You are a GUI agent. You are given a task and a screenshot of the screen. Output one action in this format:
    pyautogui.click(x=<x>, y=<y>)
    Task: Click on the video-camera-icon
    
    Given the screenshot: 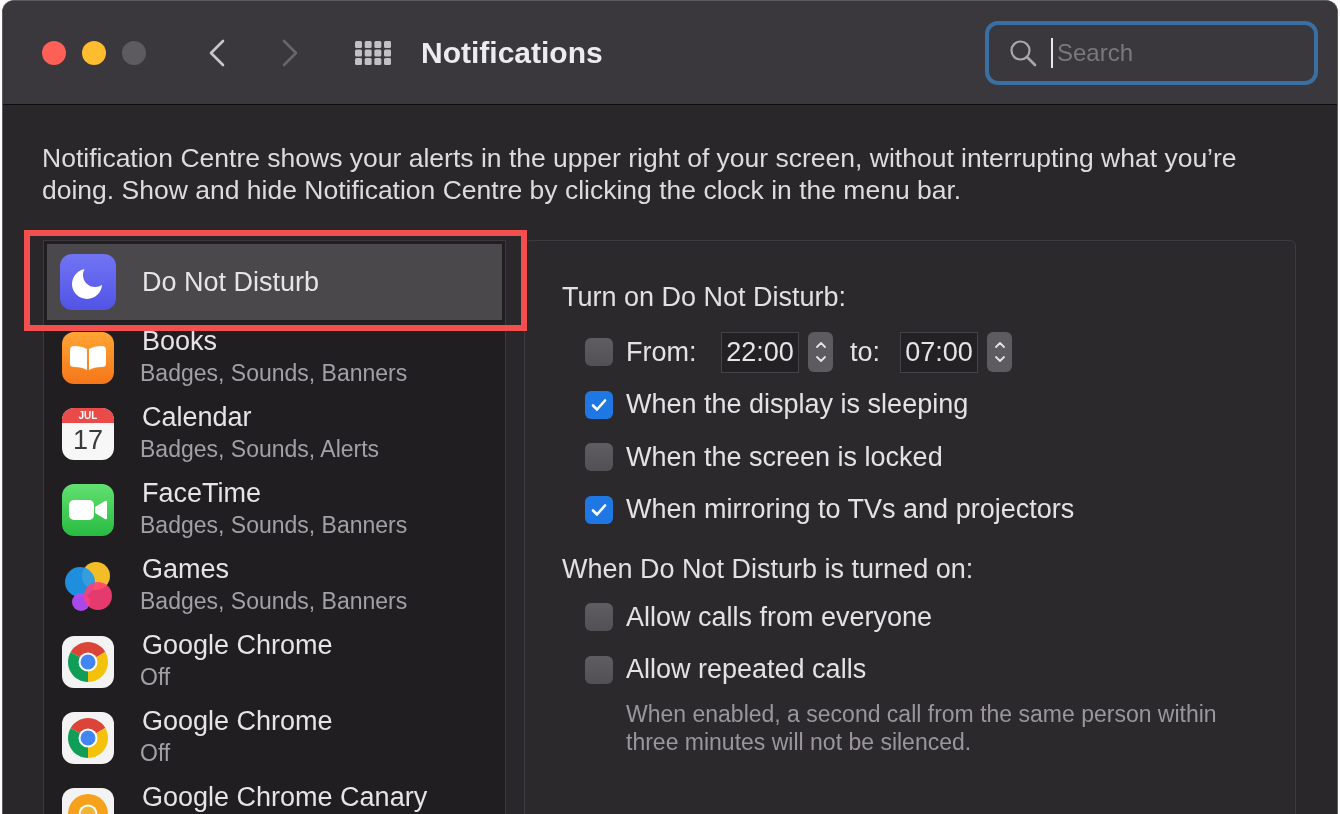 What is the action you would take?
    pyautogui.click(x=88, y=510)
    